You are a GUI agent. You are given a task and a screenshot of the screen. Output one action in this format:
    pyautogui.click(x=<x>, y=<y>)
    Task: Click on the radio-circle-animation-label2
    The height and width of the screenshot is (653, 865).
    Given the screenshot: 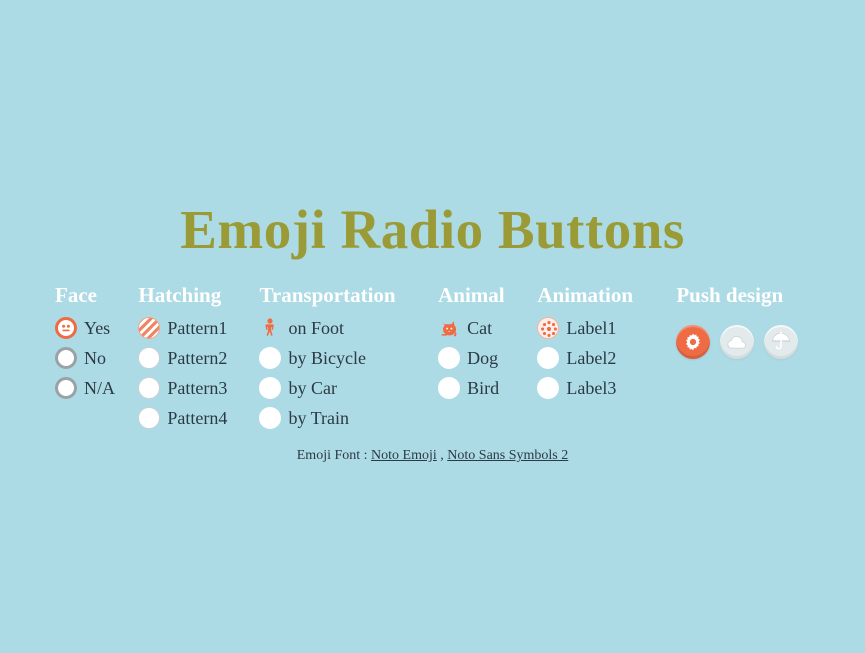 What is the action you would take?
    pyautogui.click(x=548, y=358)
    